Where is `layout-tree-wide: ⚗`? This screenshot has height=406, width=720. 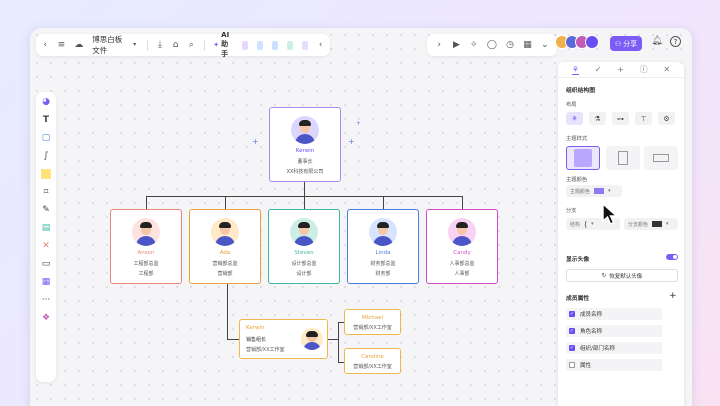 layout-tree-wide: ⚗ is located at coordinates (597, 118).